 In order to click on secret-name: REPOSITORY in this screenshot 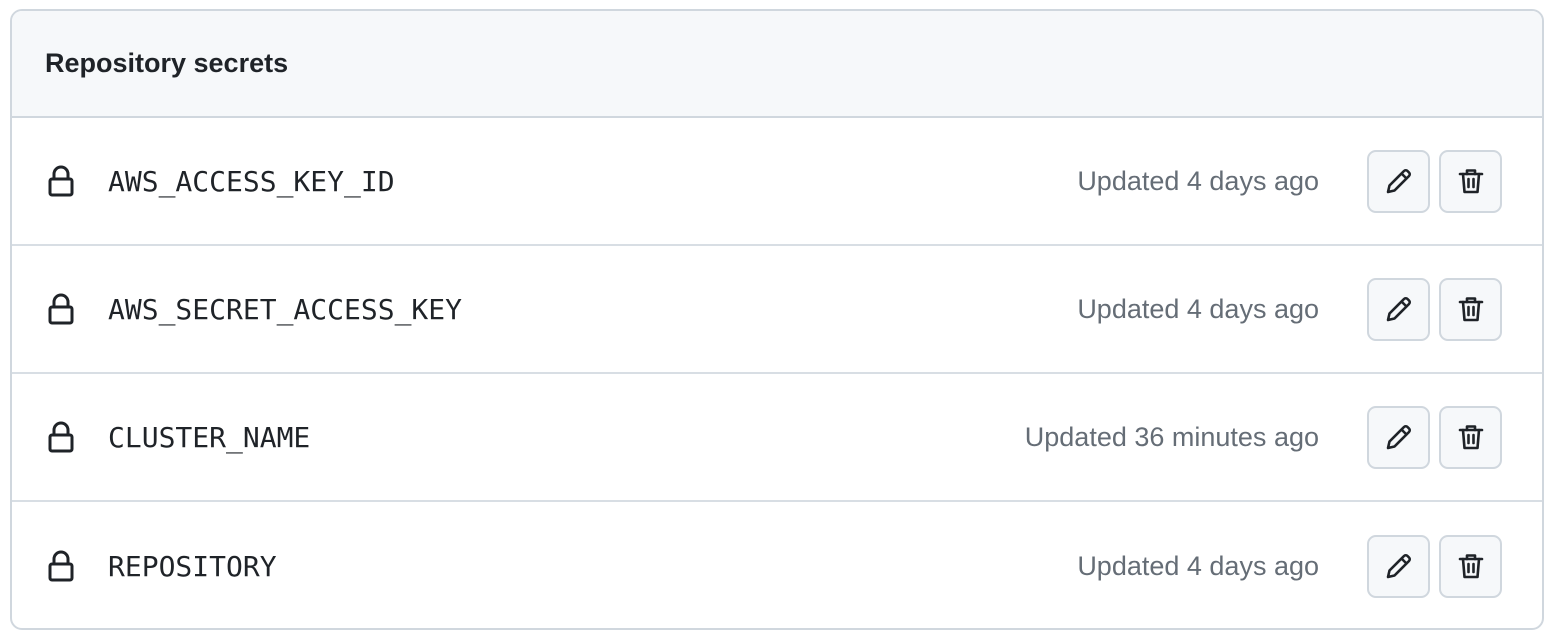, I will do `click(192, 566)`.